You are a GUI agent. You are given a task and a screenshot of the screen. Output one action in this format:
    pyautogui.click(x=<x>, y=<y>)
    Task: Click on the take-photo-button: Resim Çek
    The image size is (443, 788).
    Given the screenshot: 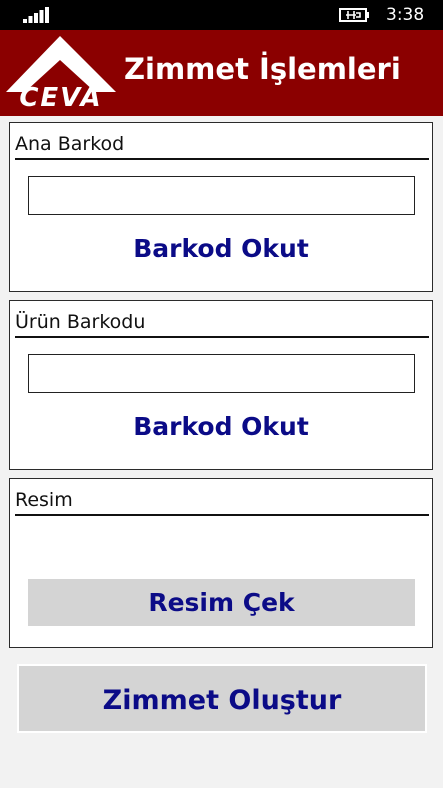 What is the action you would take?
    pyautogui.click(x=221, y=602)
    